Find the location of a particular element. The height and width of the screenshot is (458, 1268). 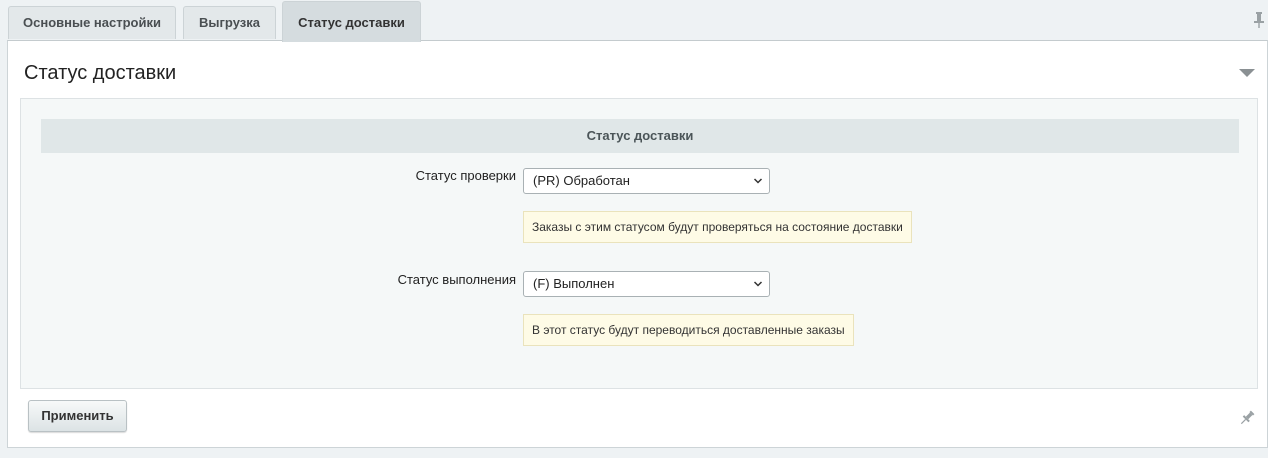

check-status-label: Статус проверки is located at coordinates (465, 175).